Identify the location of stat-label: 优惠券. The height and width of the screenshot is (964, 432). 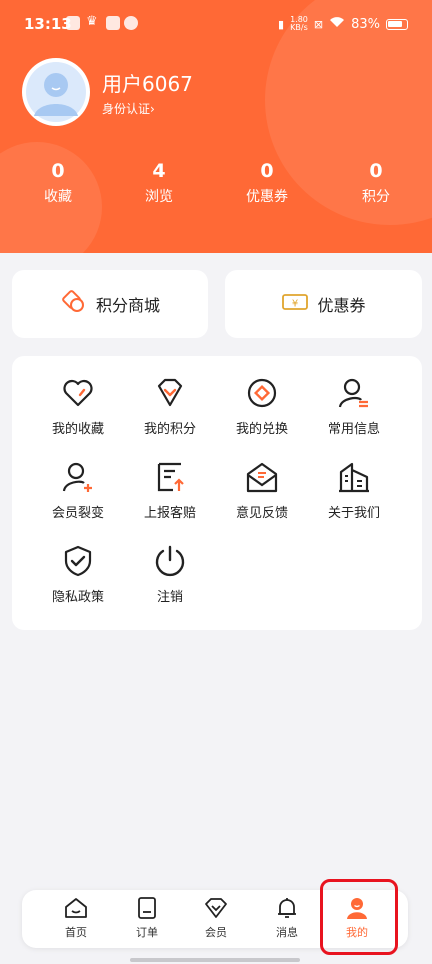
(267, 197).